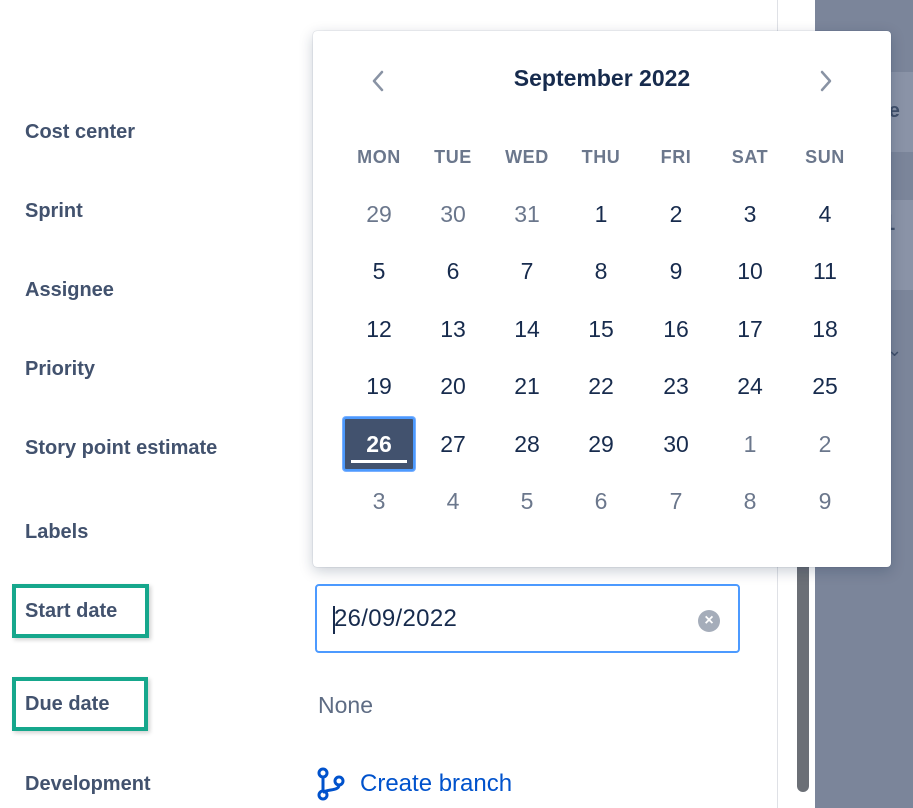  What do you see at coordinates (54, 211) in the screenshot?
I see `field-label-sprint: Sprint` at bounding box center [54, 211].